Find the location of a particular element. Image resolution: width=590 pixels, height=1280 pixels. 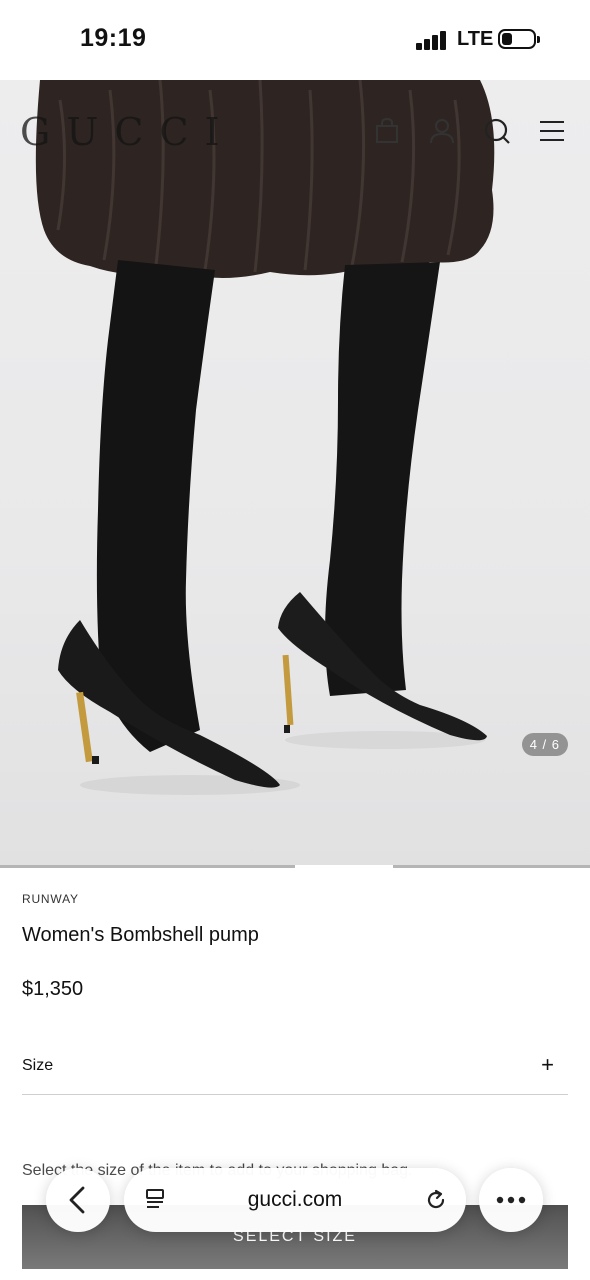

browser-more-button is located at coordinates (511, 1200).